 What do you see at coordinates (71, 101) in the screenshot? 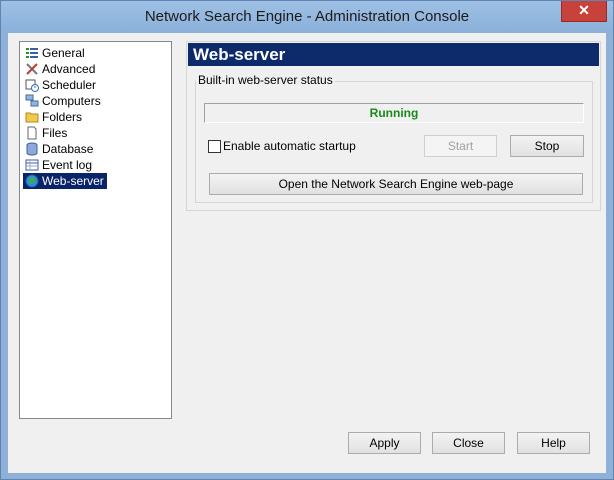
I see `tree-item-label: Computers` at bounding box center [71, 101].